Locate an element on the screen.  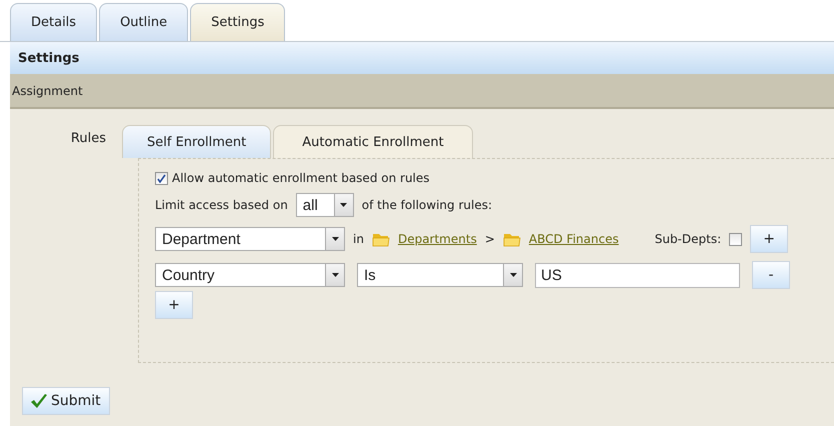
limit-label: of the following rules: is located at coordinates (427, 205).